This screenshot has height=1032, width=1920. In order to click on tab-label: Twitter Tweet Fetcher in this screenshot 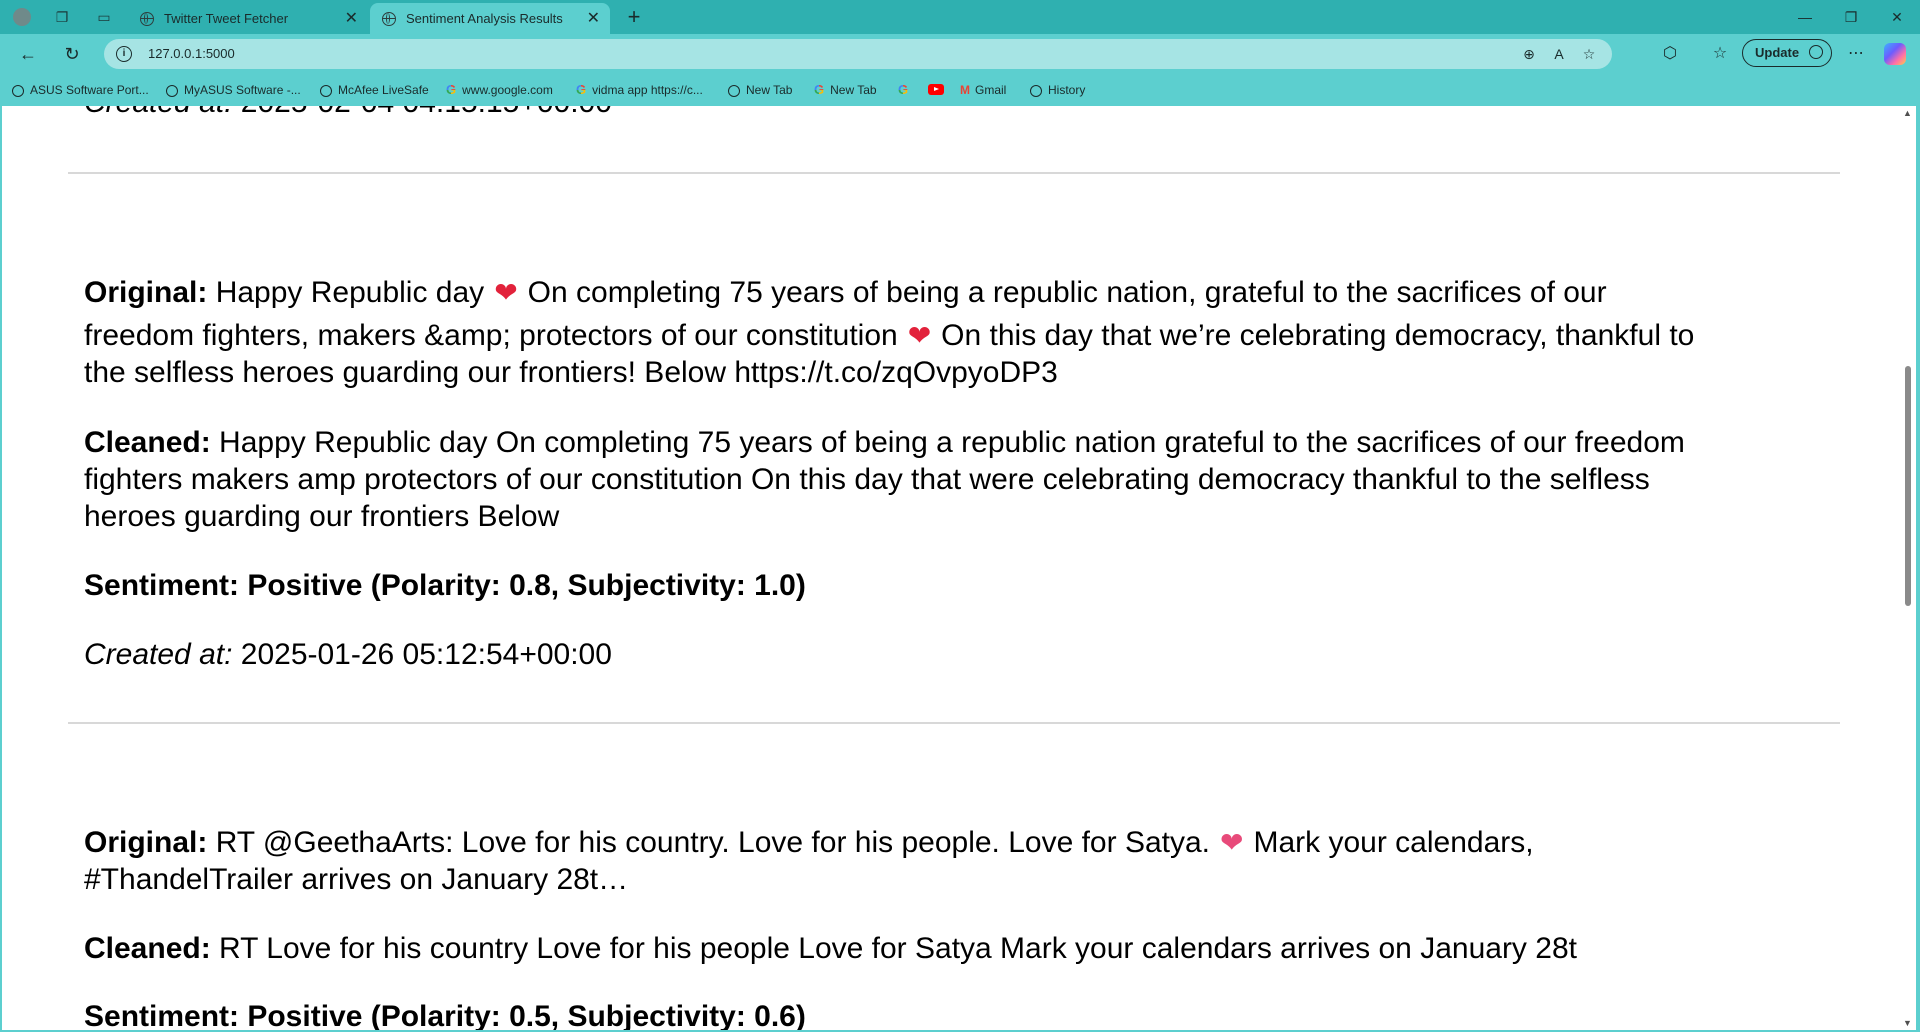, I will do `click(226, 18)`.